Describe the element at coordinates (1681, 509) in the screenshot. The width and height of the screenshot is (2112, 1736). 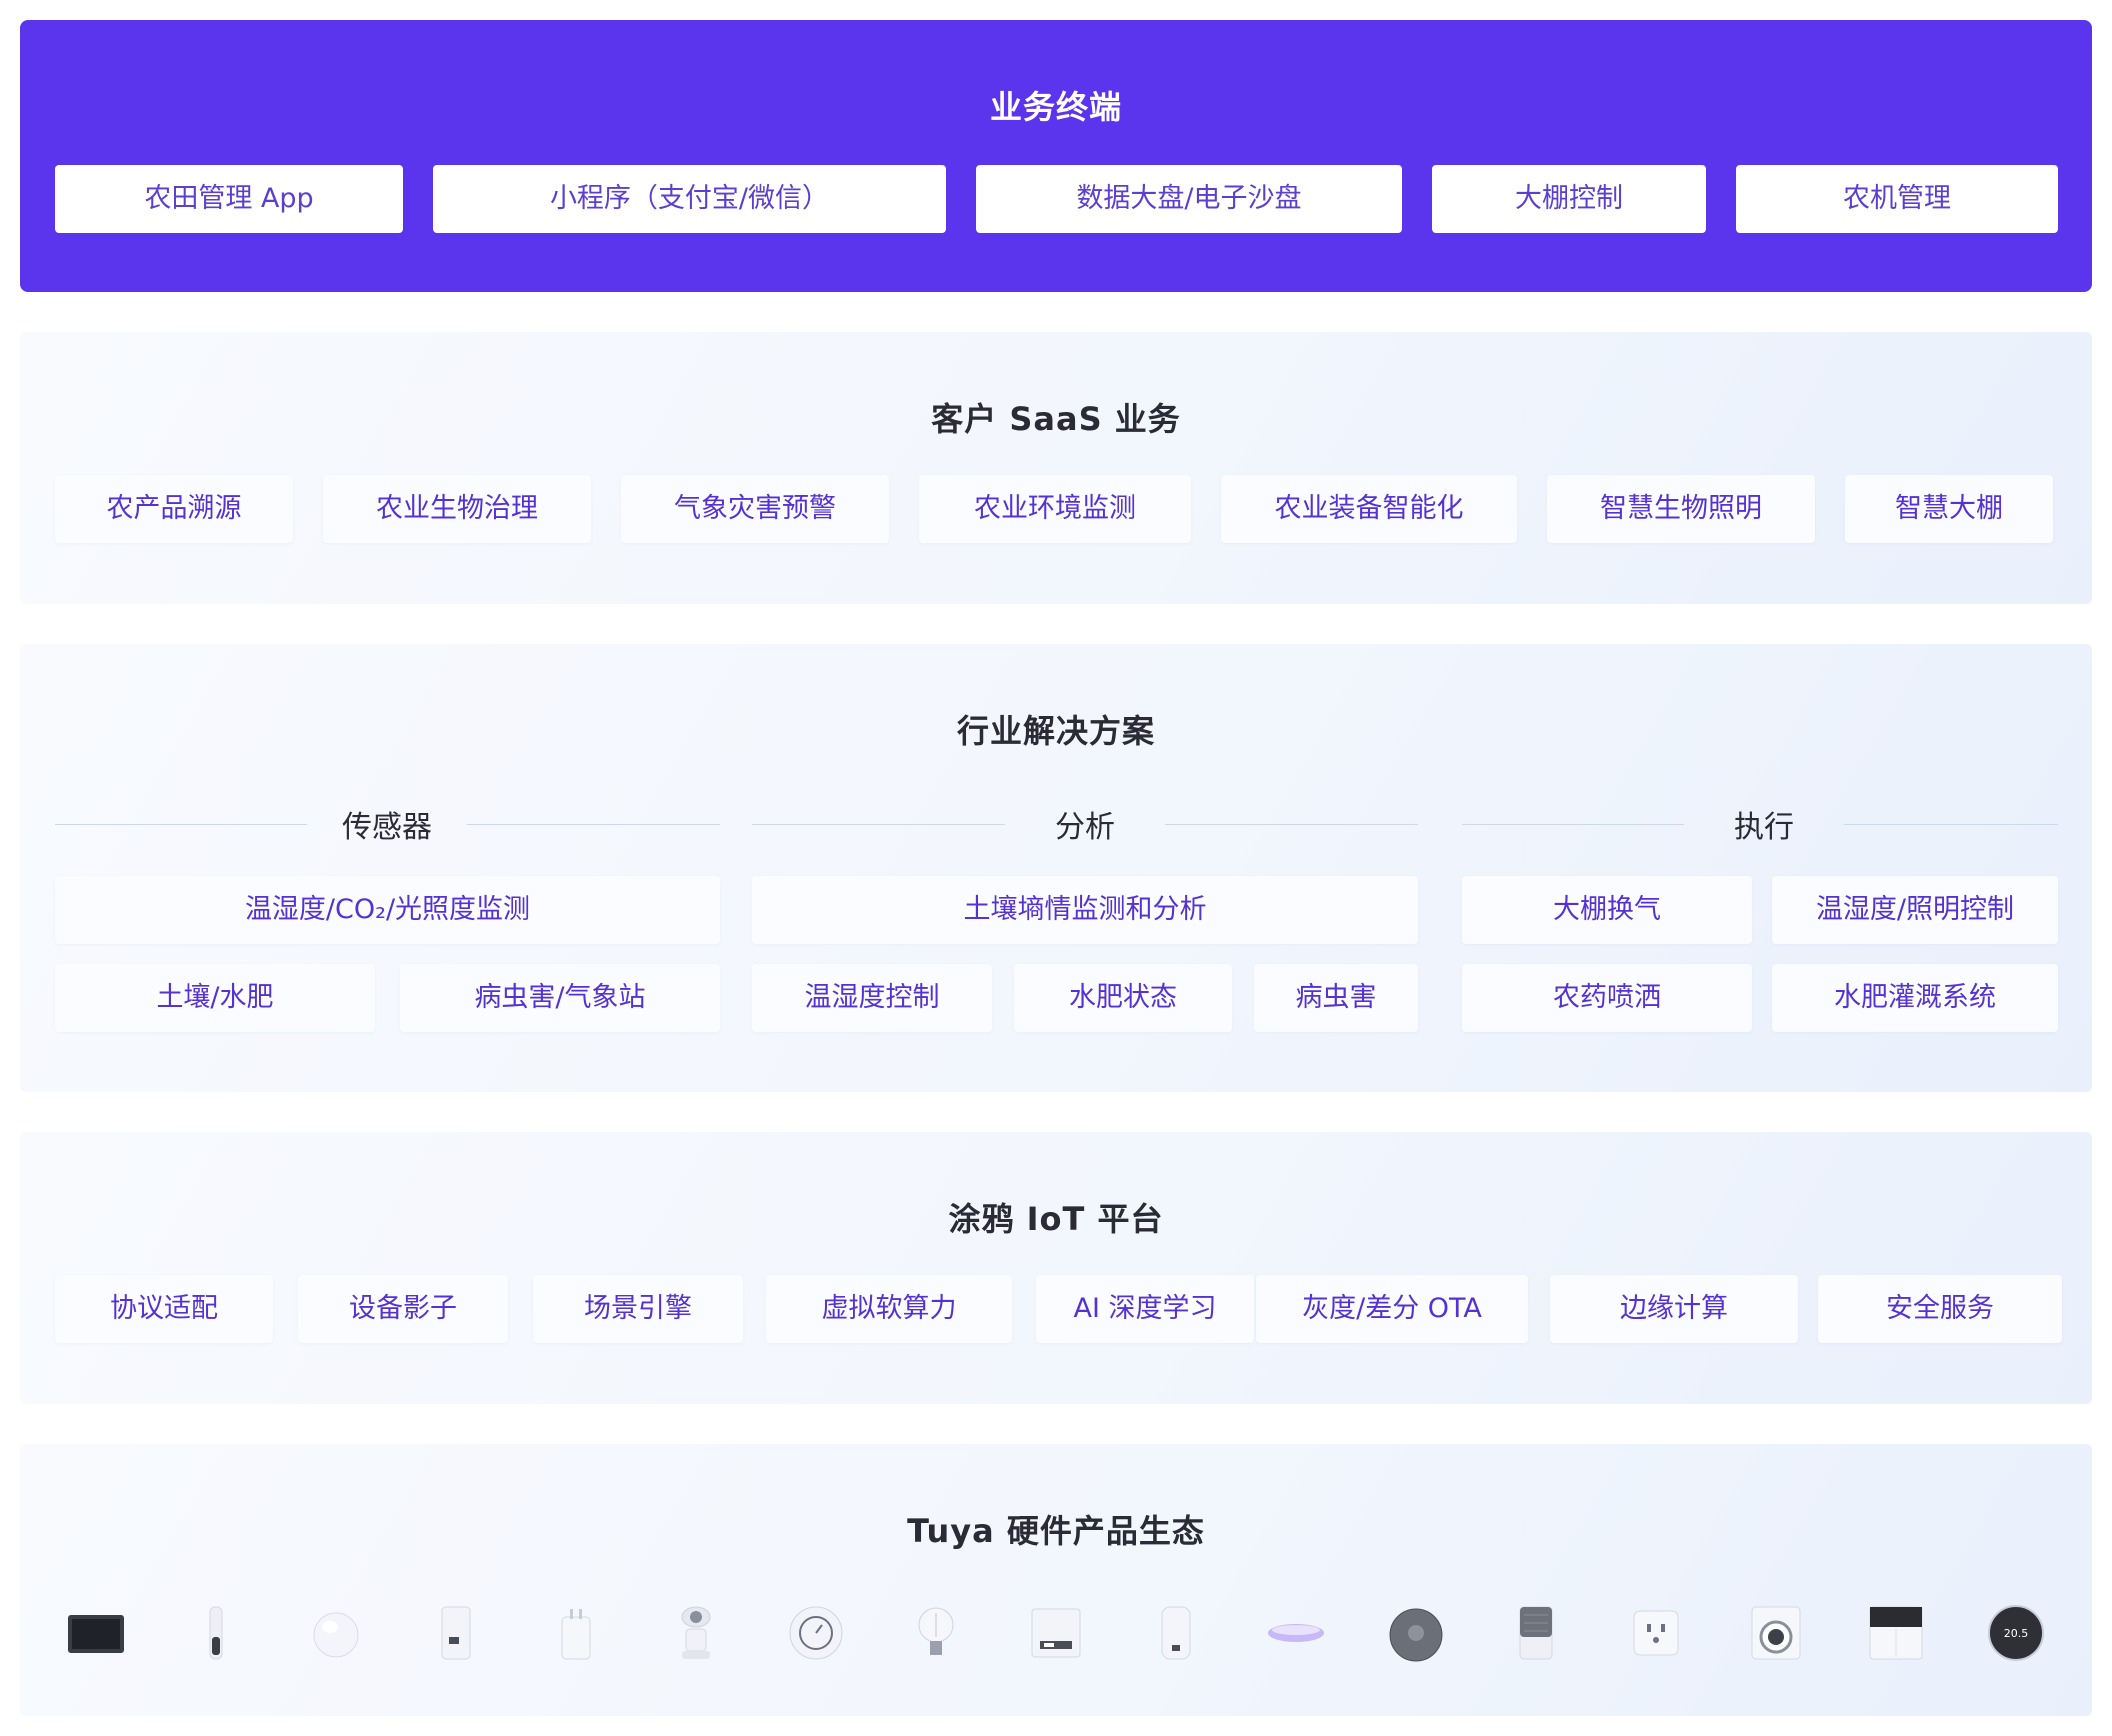
I see `saas-item-bio-lighting: 智慧生物照明` at that location.